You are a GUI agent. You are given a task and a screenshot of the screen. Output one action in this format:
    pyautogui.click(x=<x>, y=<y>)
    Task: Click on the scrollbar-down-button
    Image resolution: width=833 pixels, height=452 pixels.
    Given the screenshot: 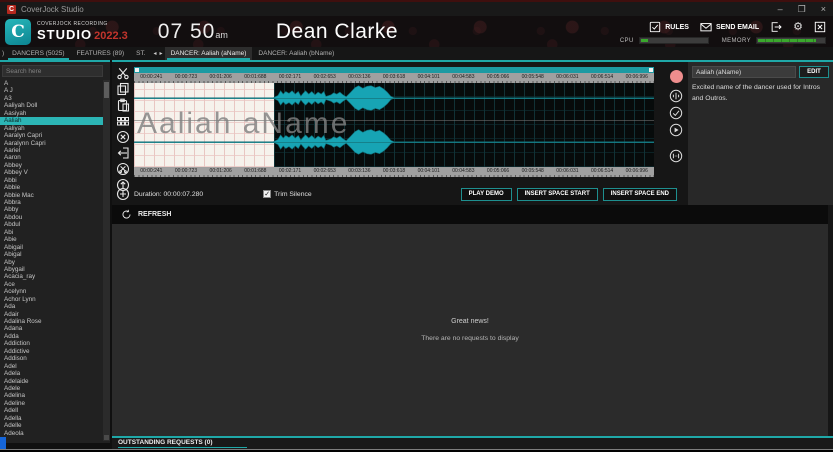 What is the action you would take?
    pyautogui.click(x=106, y=437)
    